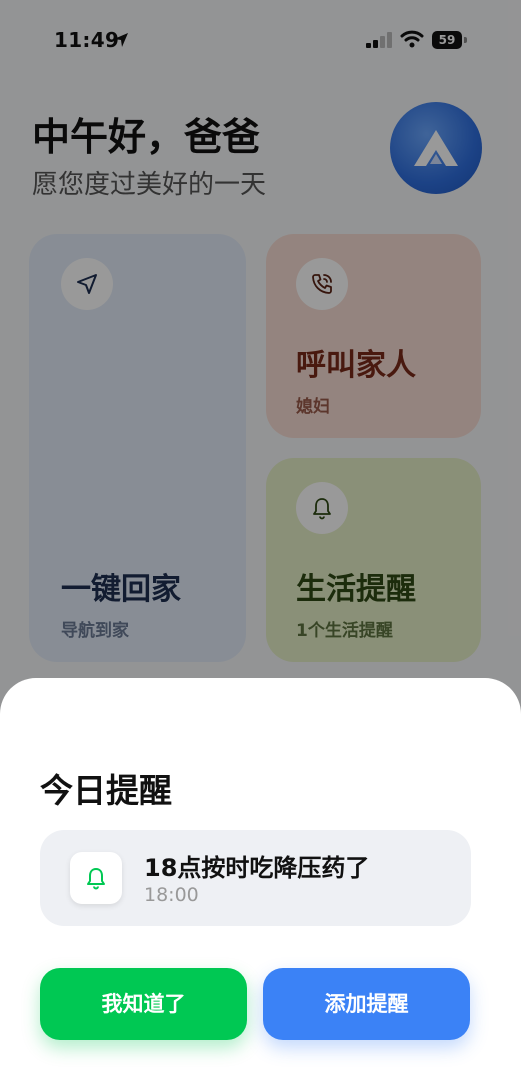 Image resolution: width=521 pixels, height=1091 pixels. Describe the element at coordinates (143, 1004) in the screenshot. I see `got-it-button: 我知道了` at that location.